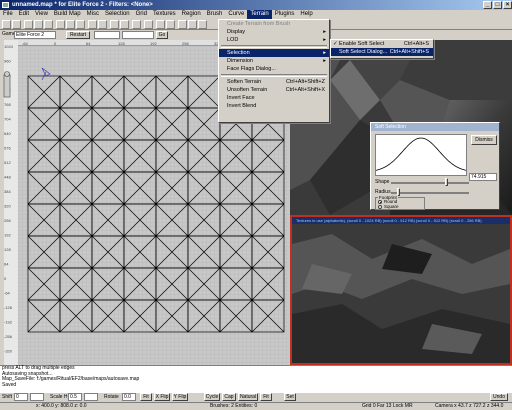  Describe the element at coordinates (380, 202) in the screenshot. I see `round-radio` at that location.